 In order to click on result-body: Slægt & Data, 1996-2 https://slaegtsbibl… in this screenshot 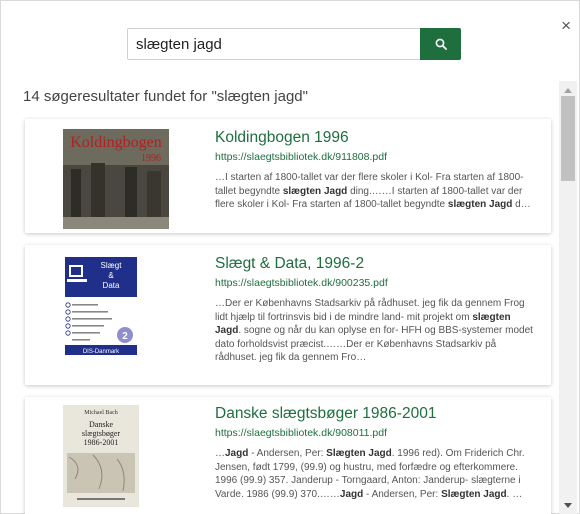, I will do `click(377, 310)`.